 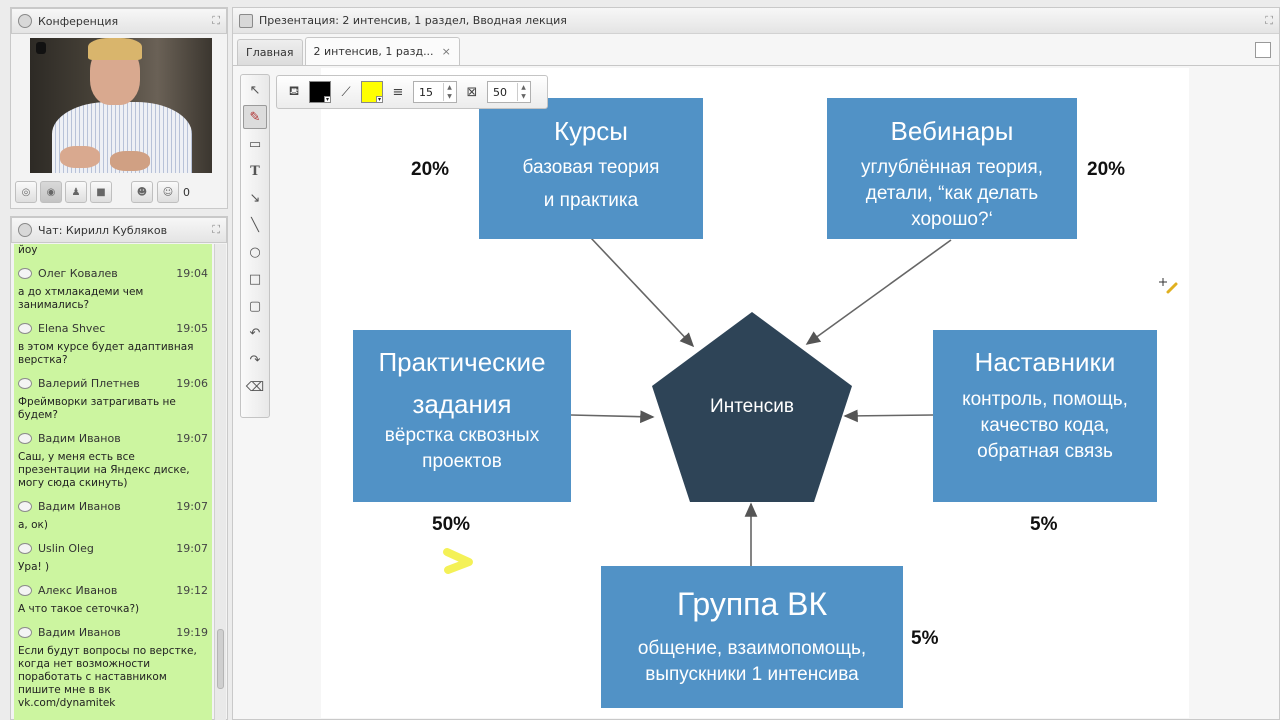 What do you see at coordinates (101, 192) in the screenshot?
I see `stop-icon: ■` at bounding box center [101, 192].